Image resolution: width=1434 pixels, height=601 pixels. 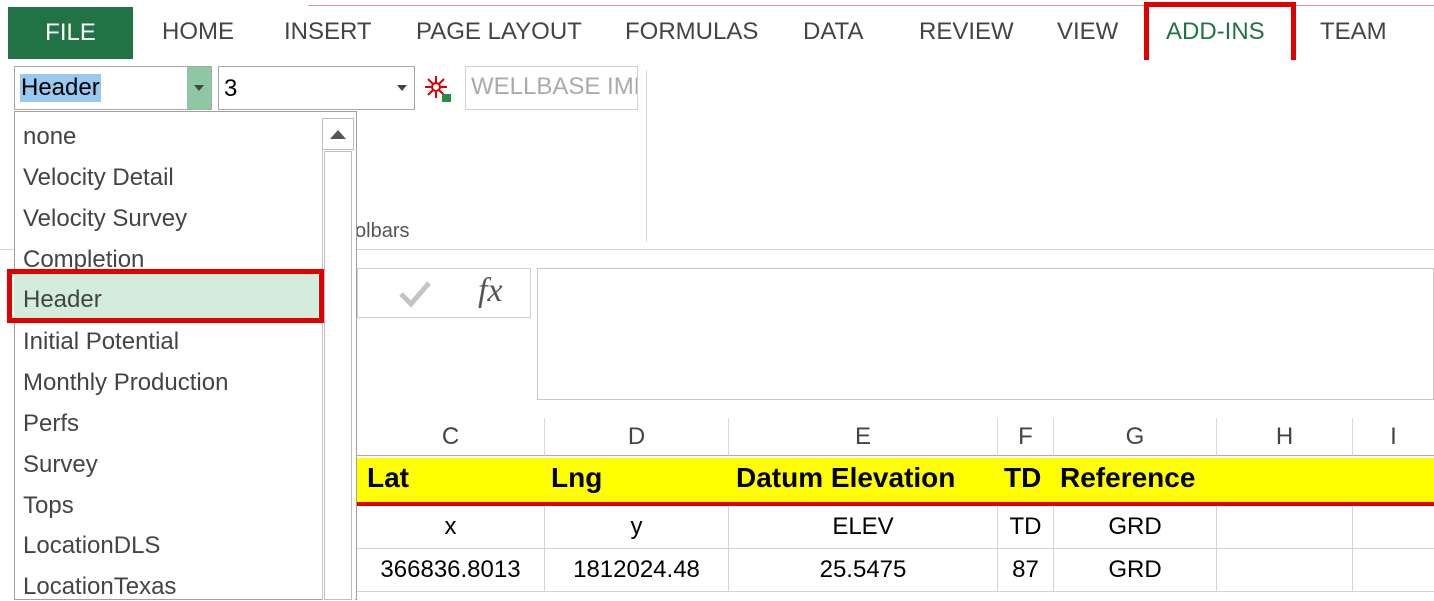 What do you see at coordinates (833, 32) in the screenshot?
I see `tab-data: DATA` at bounding box center [833, 32].